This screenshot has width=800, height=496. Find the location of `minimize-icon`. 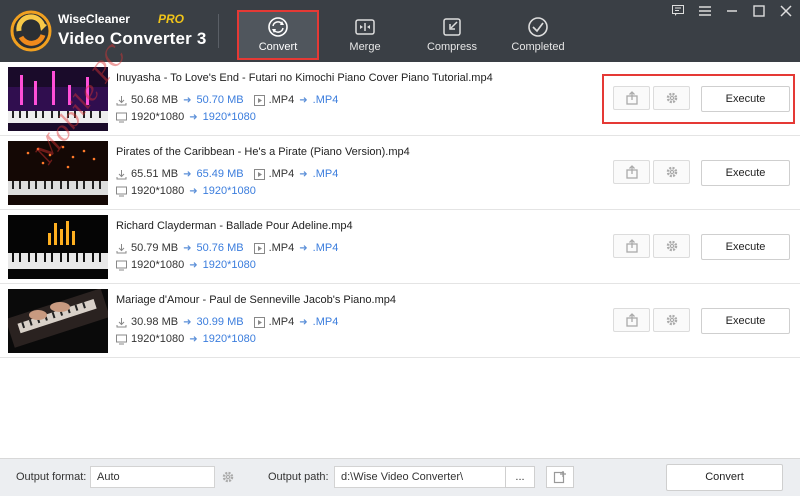

minimize-icon is located at coordinates (731, 10).